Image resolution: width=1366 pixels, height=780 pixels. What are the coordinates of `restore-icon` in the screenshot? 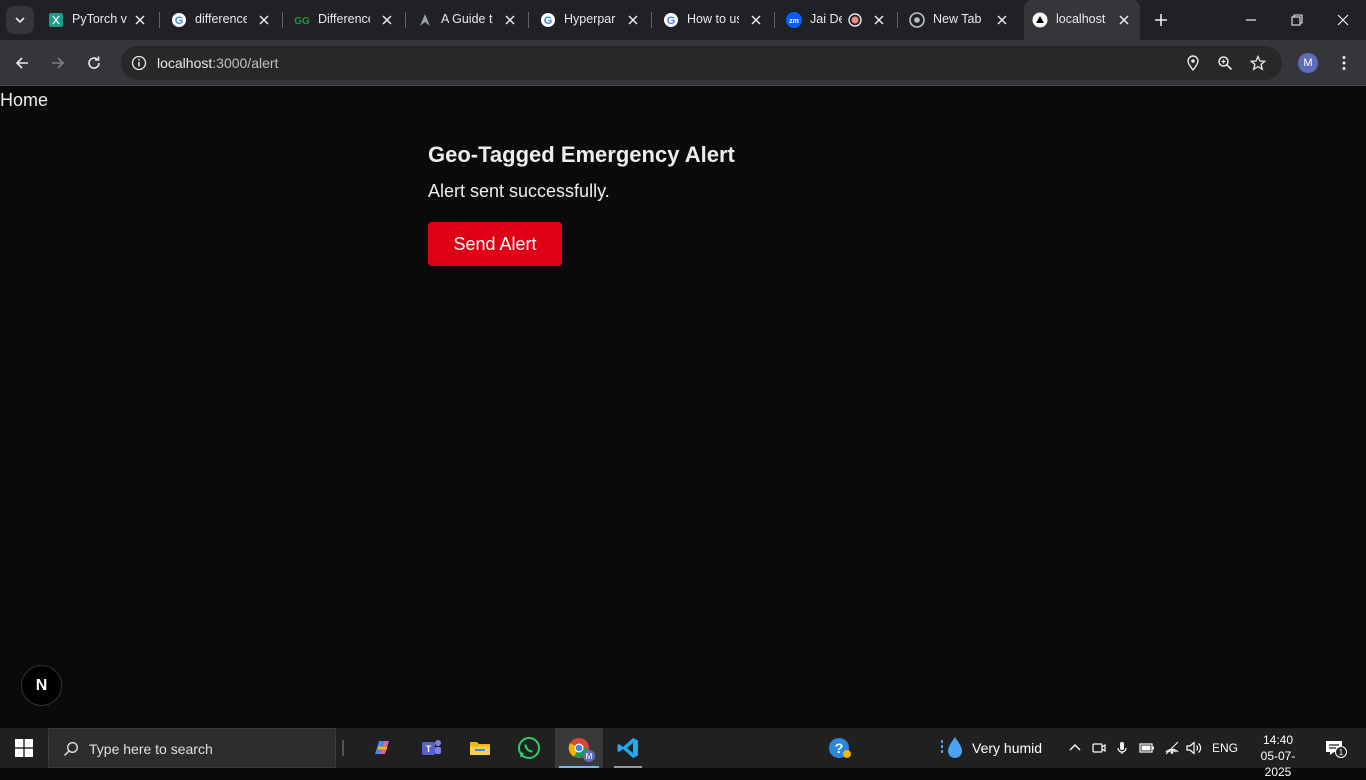 It's located at (1297, 20).